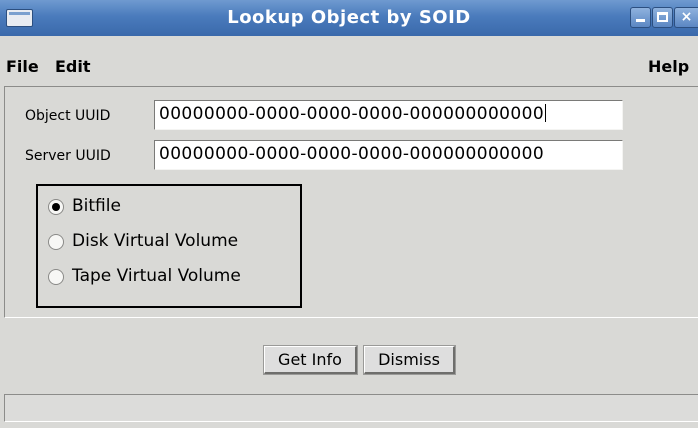 The image size is (698, 428). Describe the element at coordinates (155, 241) in the screenshot. I see `radio-label-disk-virtual-volume: Disk Virtual Volume` at that location.